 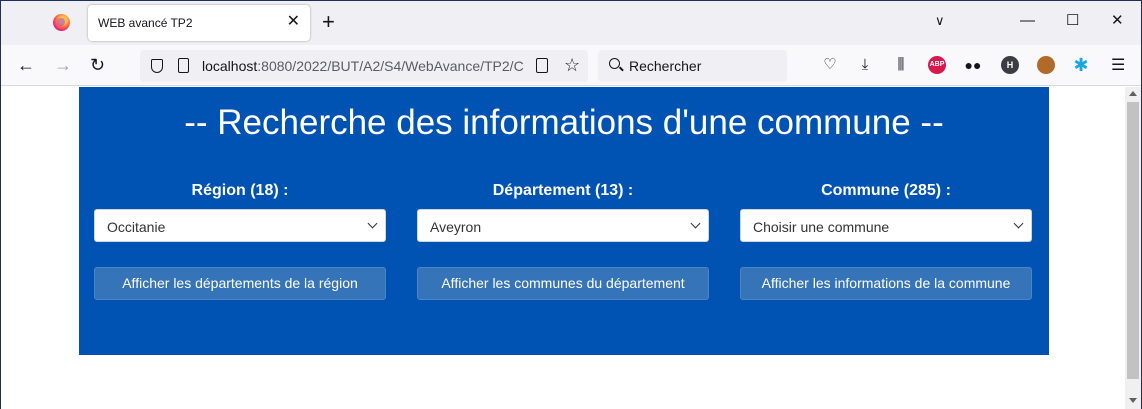 What do you see at coordinates (542, 65) in the screenshot?
I see `reader-view-icon` at bounding box center [542, 65].